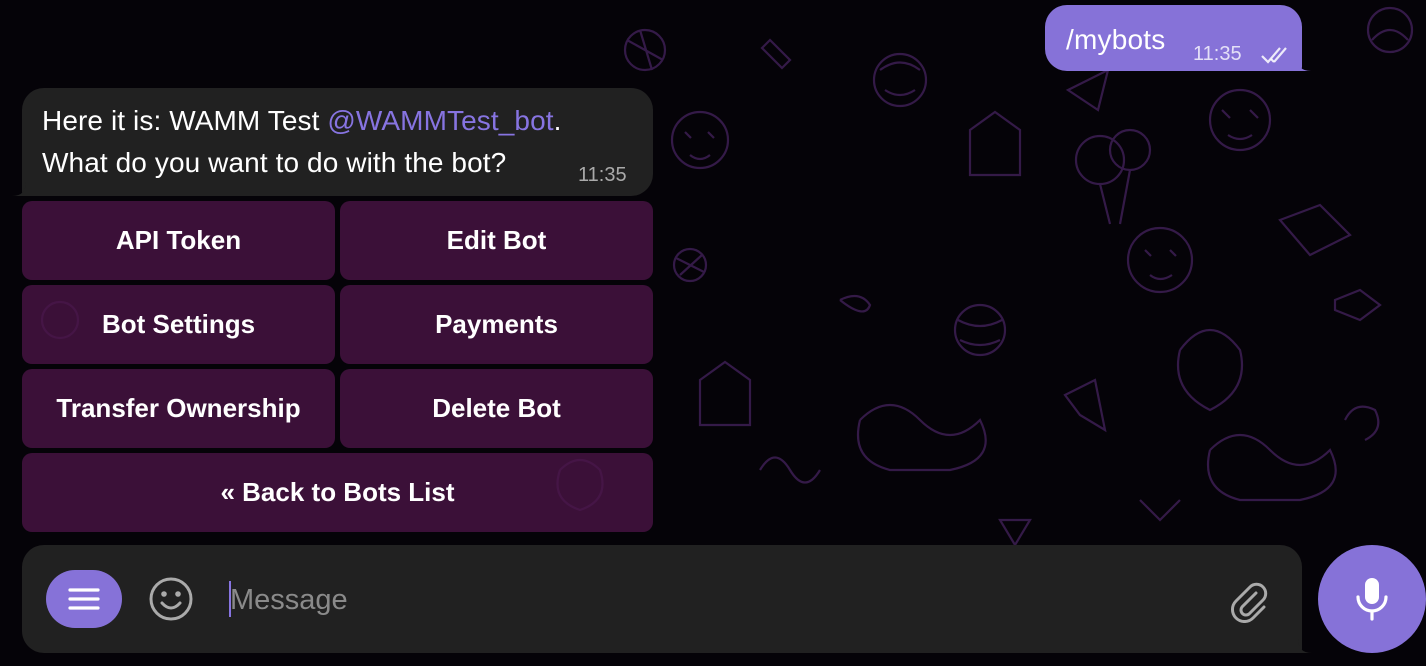 Image resolution: width=1426 pixels, height=666 pixels. I want to click on bot-settings-button: Bot Settings, so click(178, 324).